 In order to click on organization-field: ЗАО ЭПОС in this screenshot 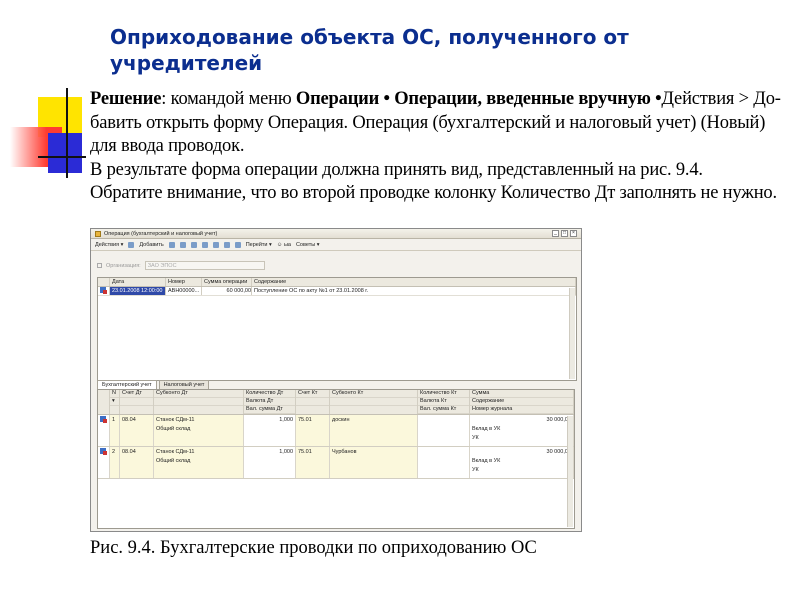, I will do `click(204, 265)`.